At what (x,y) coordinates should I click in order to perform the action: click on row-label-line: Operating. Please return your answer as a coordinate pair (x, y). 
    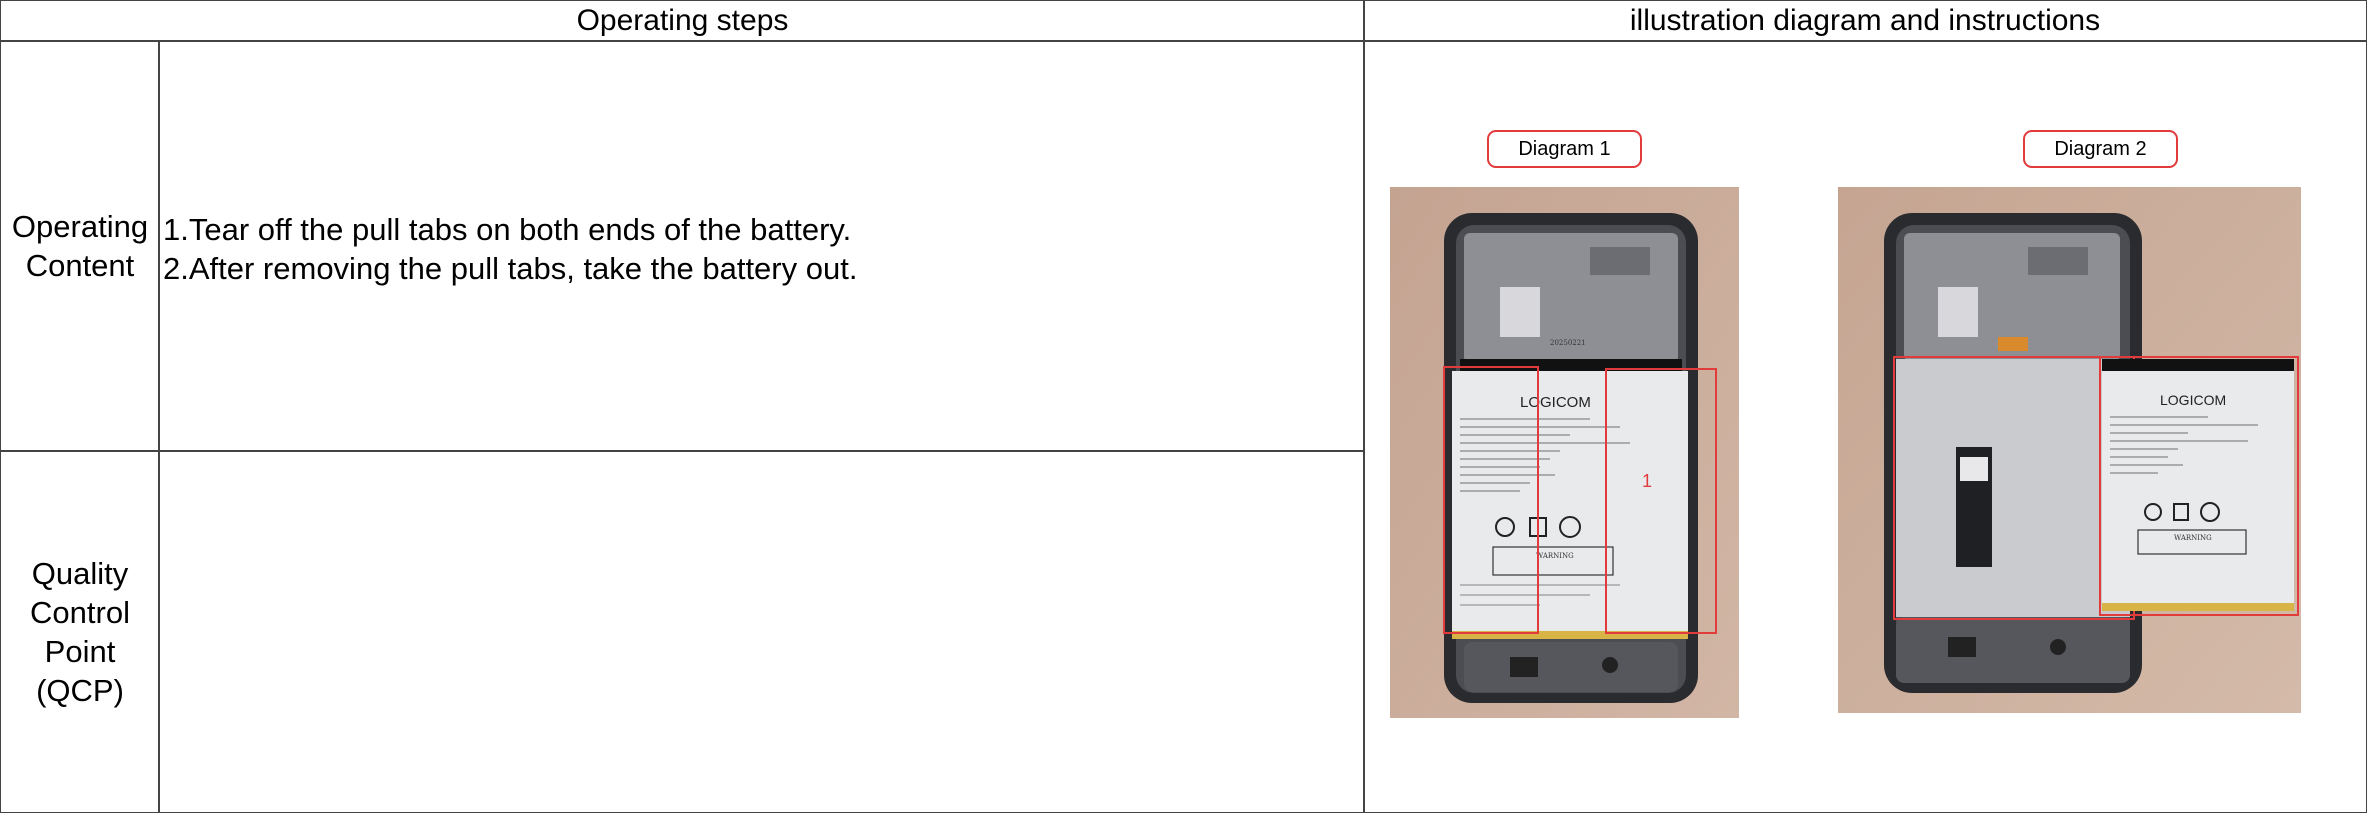
    Looking at the image, I should click on (80, 226).